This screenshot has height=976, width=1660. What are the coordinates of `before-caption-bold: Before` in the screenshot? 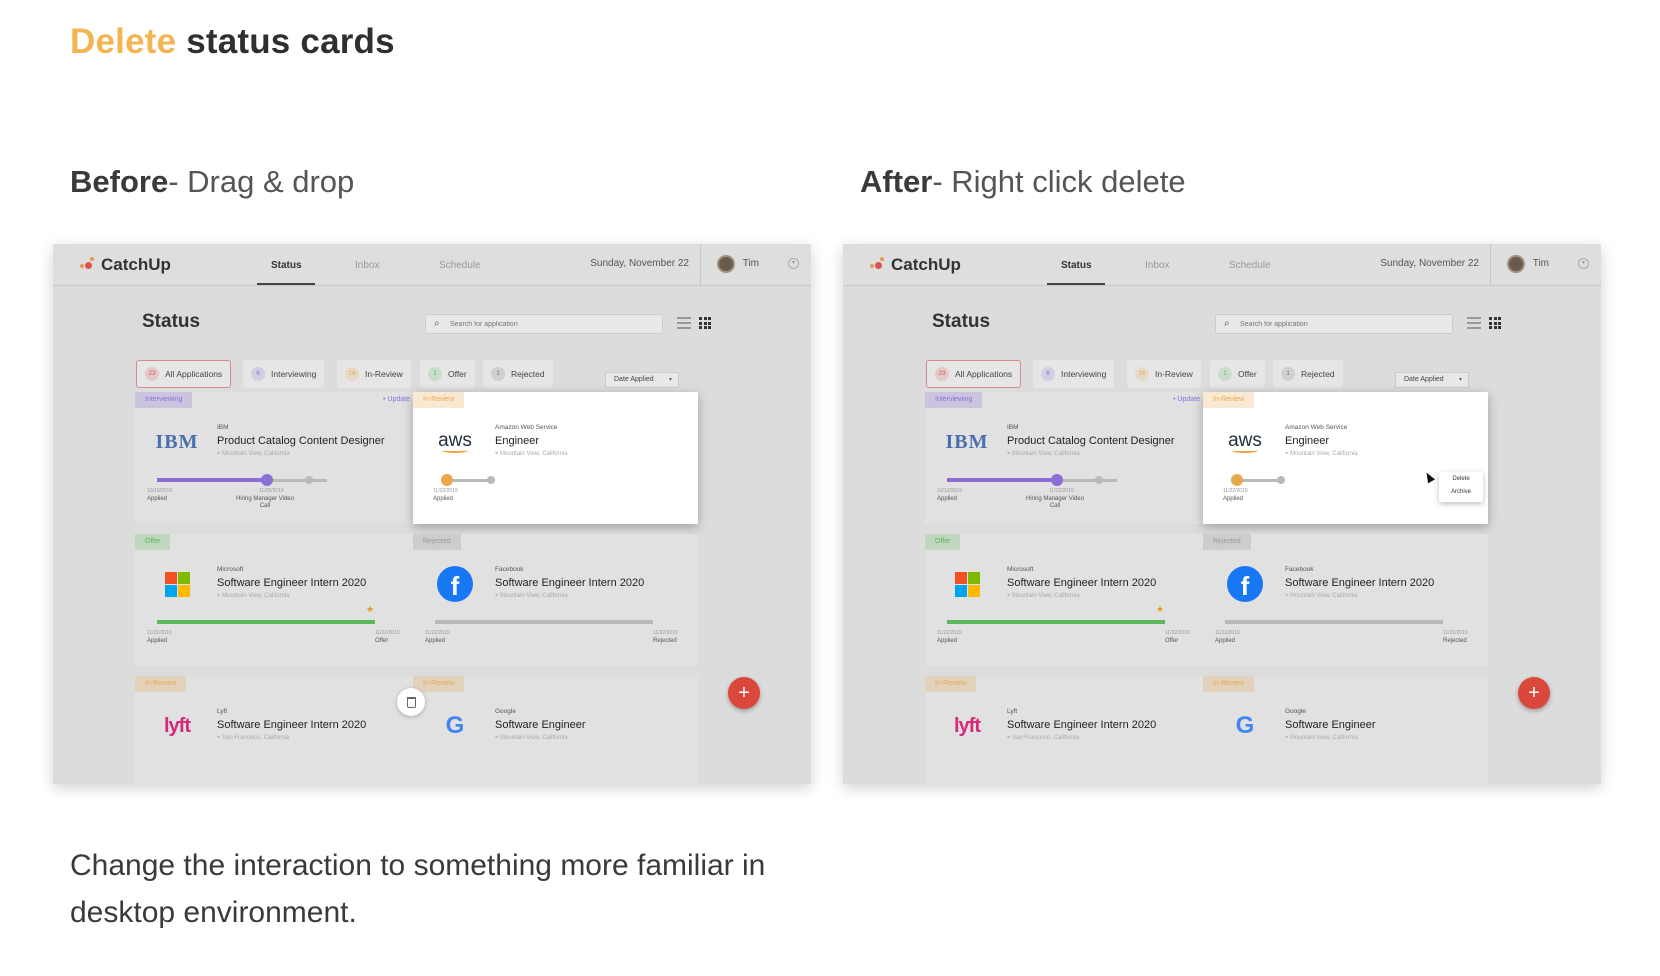 It's located at (119, 181).